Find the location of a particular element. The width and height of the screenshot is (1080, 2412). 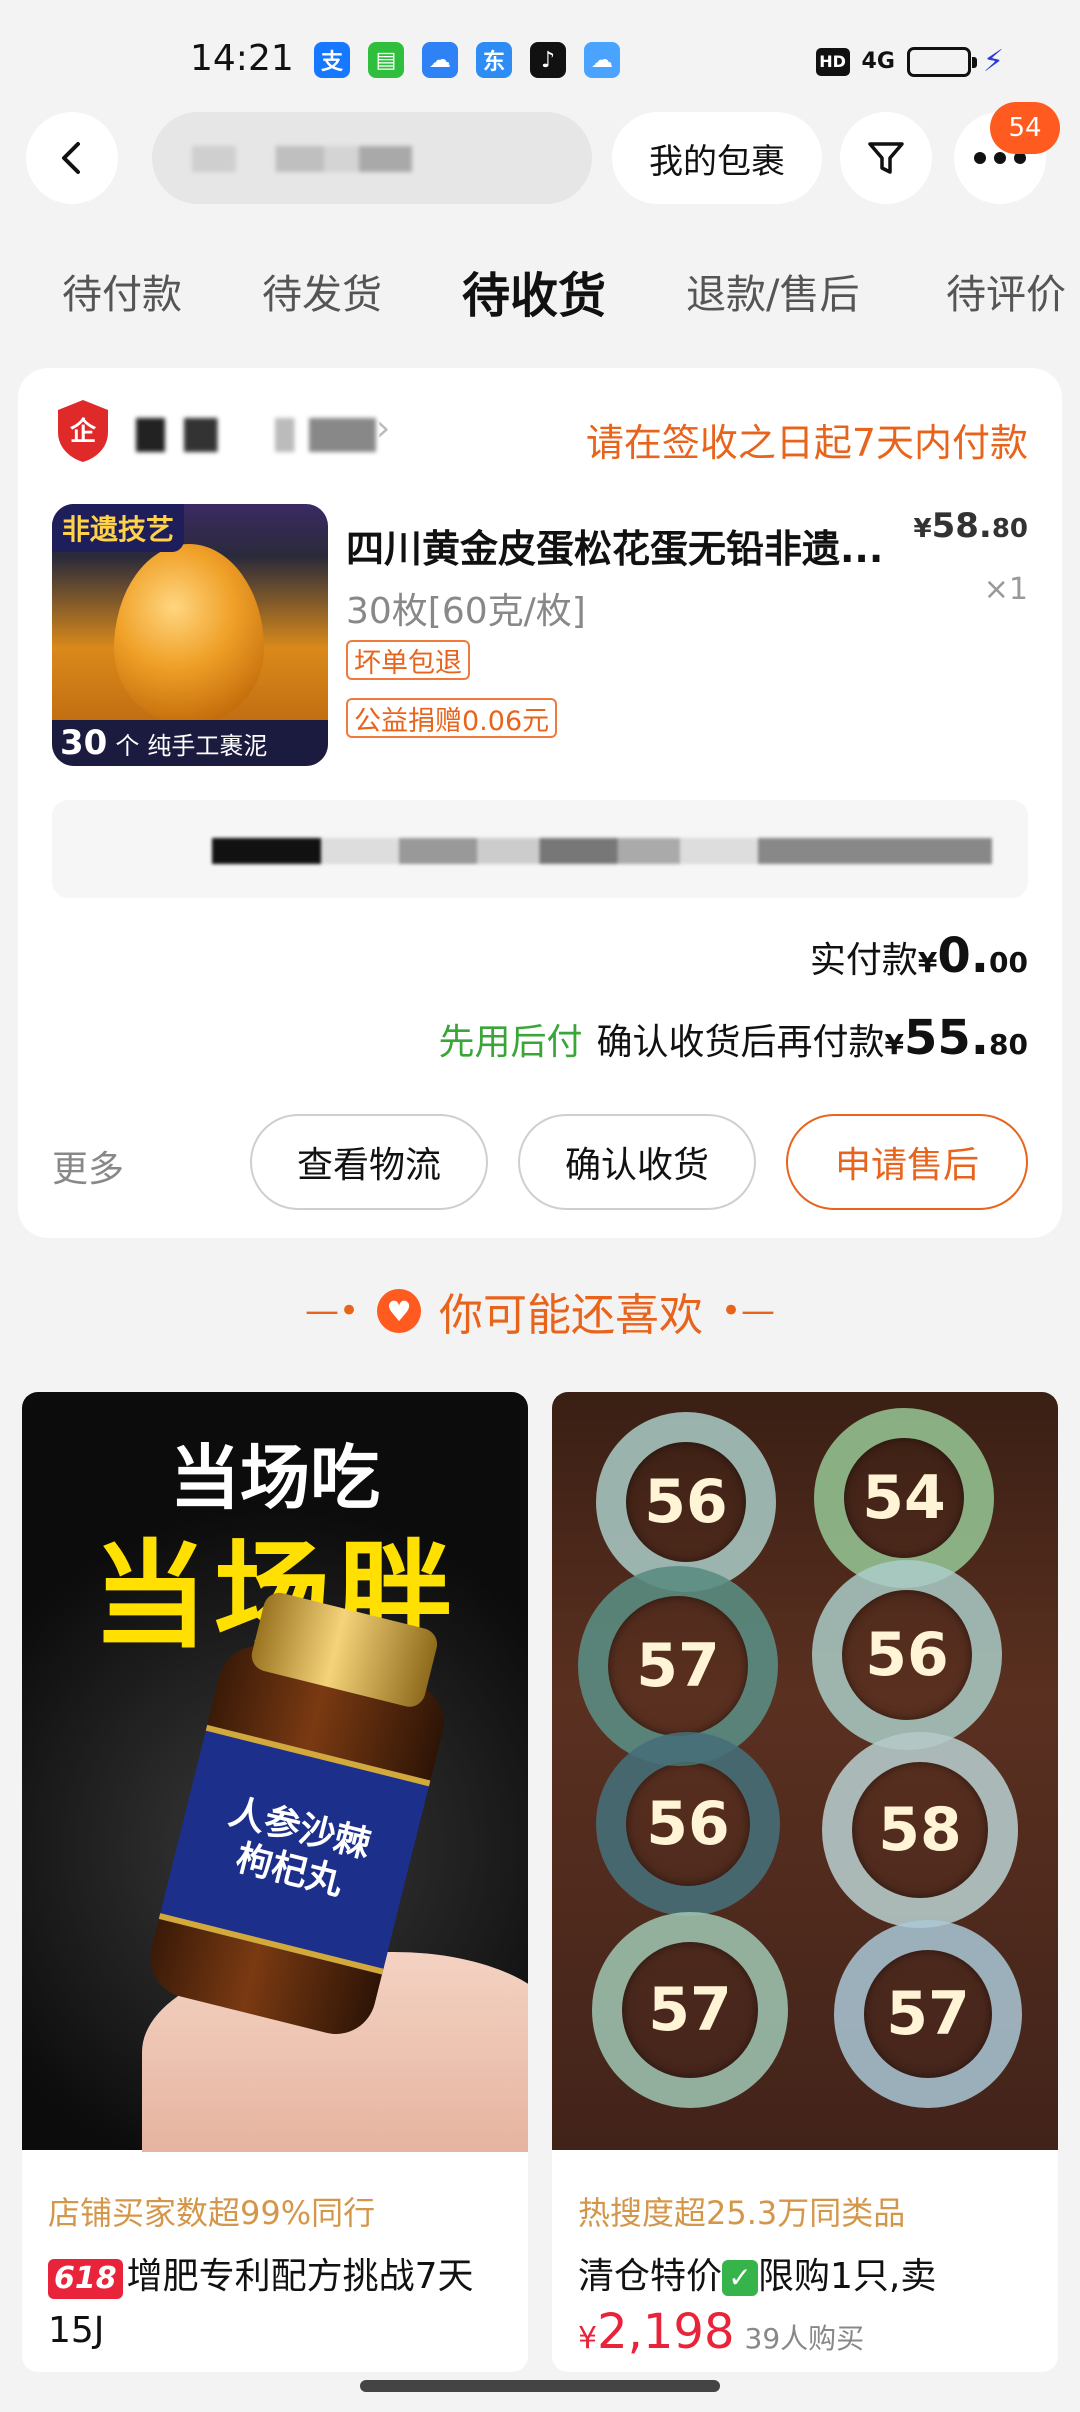

my-package-button: 我的包裹 is located at coordinates (717, 158).